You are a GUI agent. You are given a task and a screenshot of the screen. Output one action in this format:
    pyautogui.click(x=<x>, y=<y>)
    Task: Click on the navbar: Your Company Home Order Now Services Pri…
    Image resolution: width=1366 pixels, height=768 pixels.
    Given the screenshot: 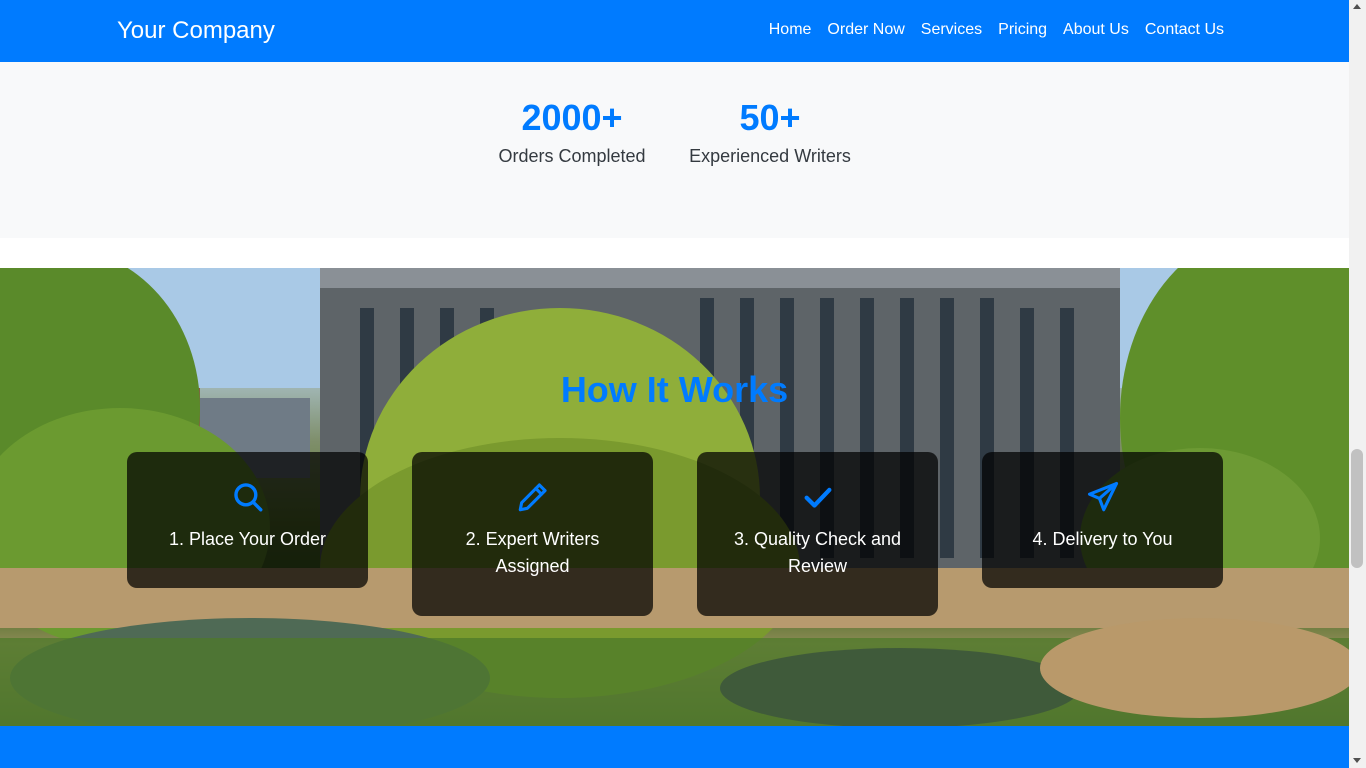 What is the action you would take?
    pyautogui.click(x=674, y=31)
    